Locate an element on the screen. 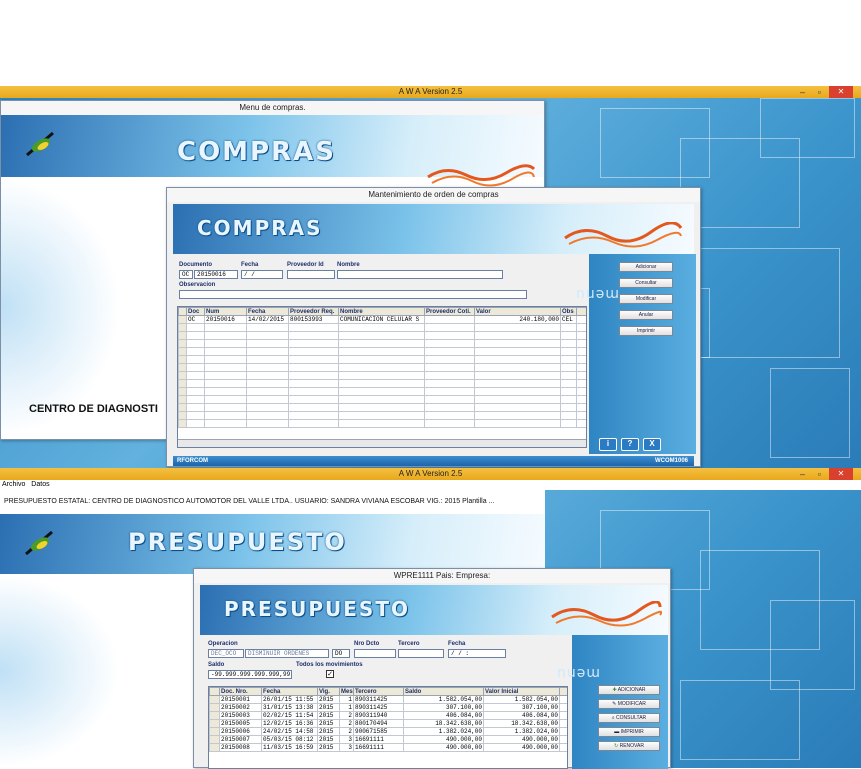 The height and width of the screenshot is (769, 861). cell-fecha: 05/03/15 08:12 is located at coordinates (289, 739).